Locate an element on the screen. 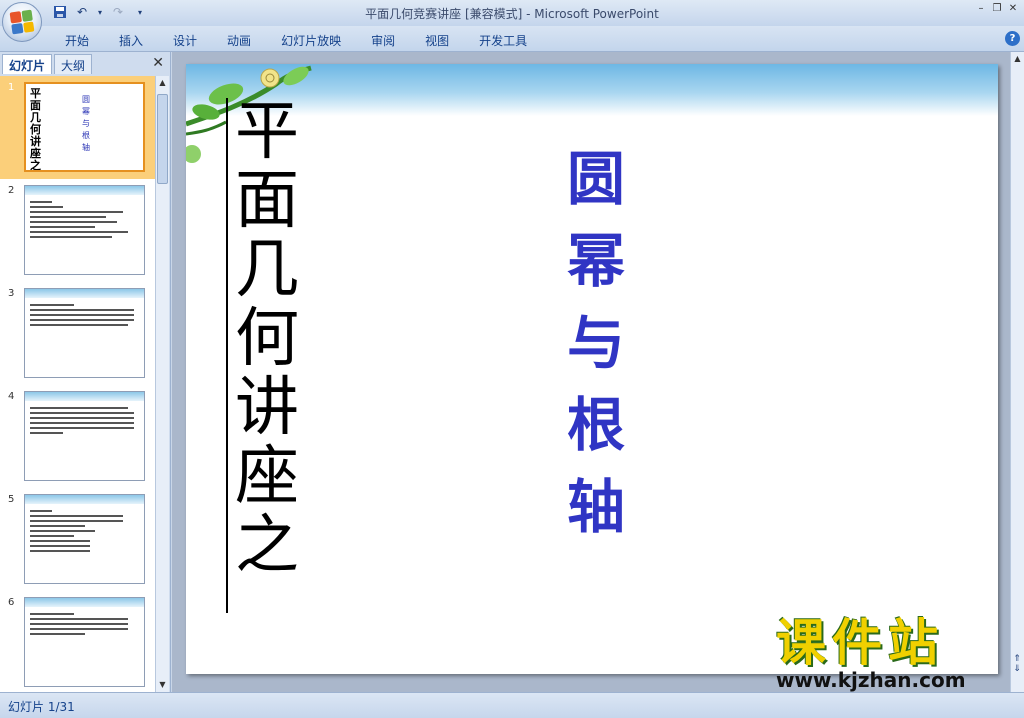 The width and height of the screenshot is (1024, 718). slide-subtitle: 圆幂与根轴 is located at coordinates (596, 343).